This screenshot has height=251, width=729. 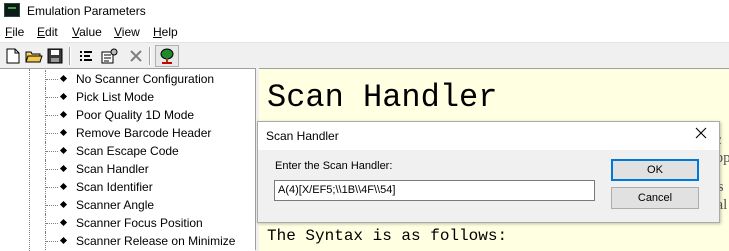 What do you see at coordinates (655, 198) in the screenshot?
I see `cancel-button: Cancel` at bounding box center [655, 198].